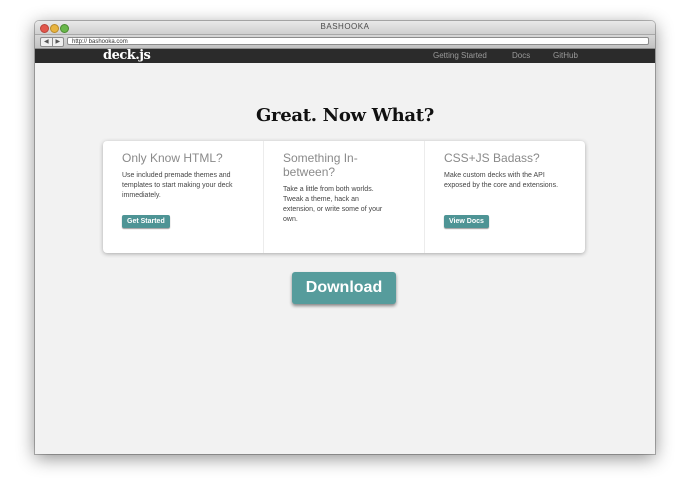  What do you see at coordinates (46, 42) in the screenshot?
I see `back-button: ◀` at bounding box center [46, 42].